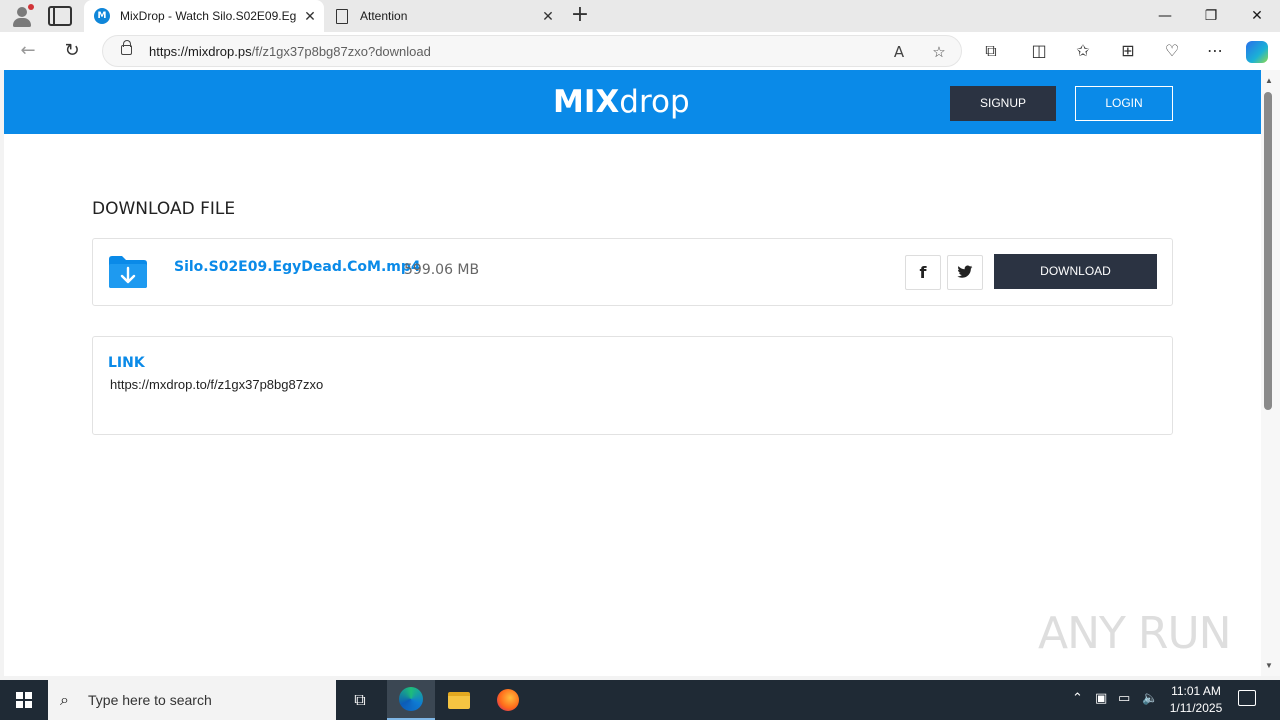 This screenshot has width=1280, height=720. Describe the element at coordinates (1124, 103) in the screenshot. I see `login-button: LOGIN` at that location.